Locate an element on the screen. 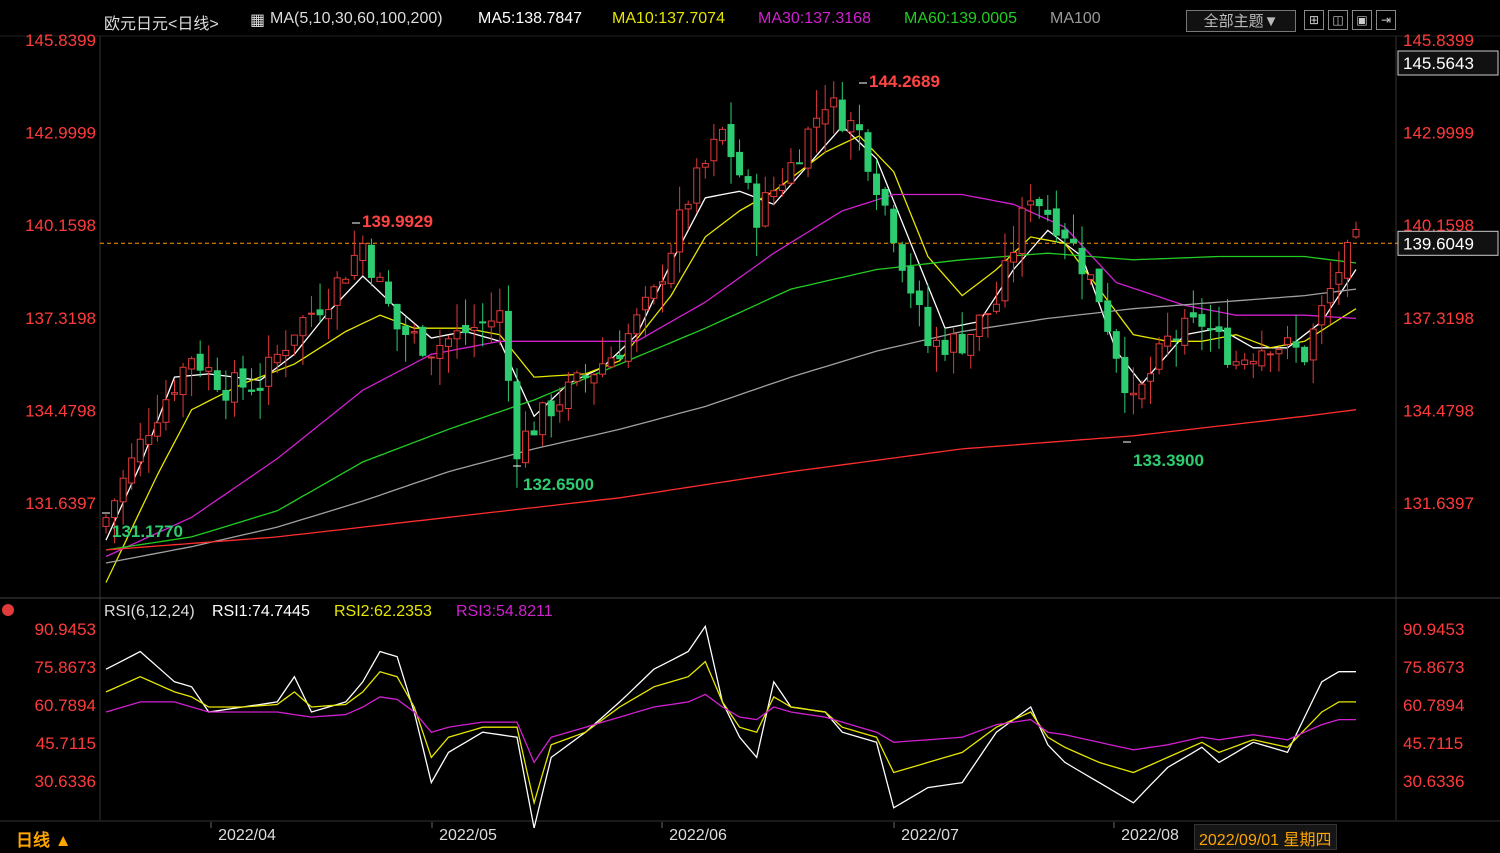 The width and height of the screenshot is (1500, 853). rsi-tick-right: 45.7115 is located at coordinates (1433, 743).